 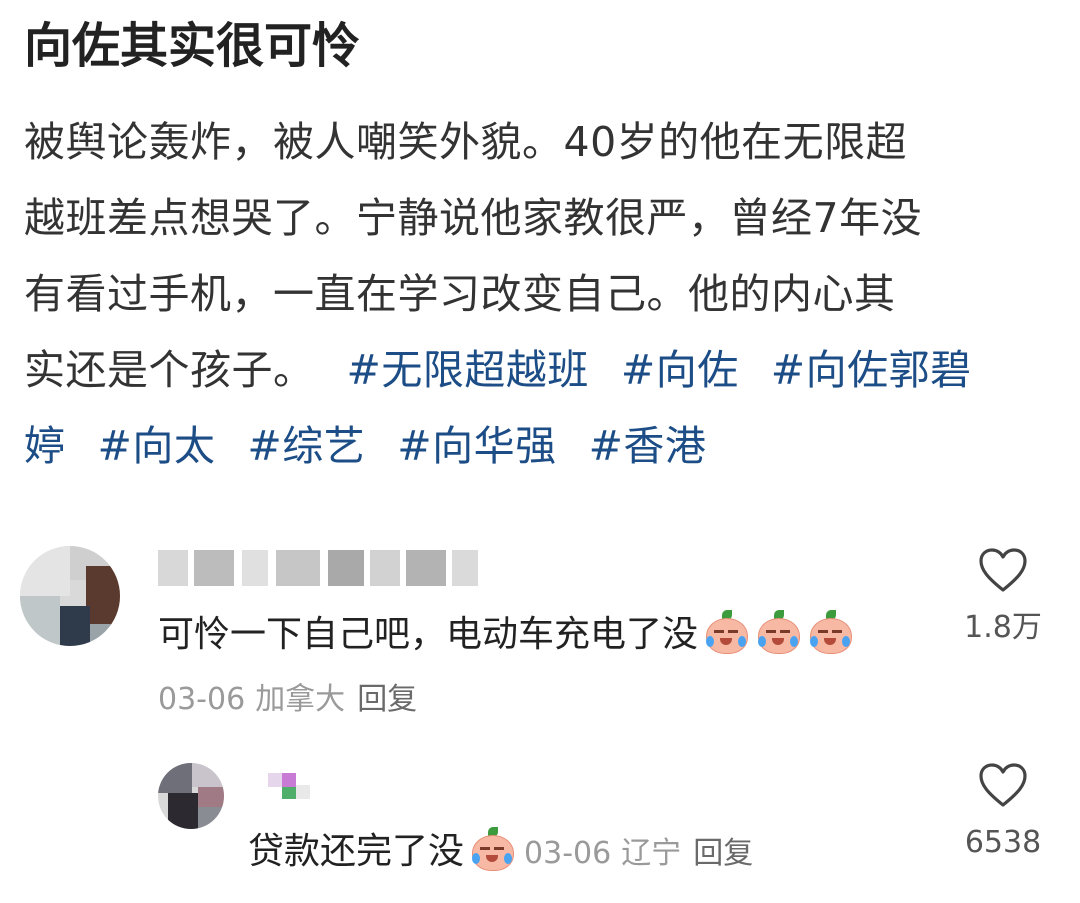 I want to click on like-button: 6538, so click(x=1003, y=813).